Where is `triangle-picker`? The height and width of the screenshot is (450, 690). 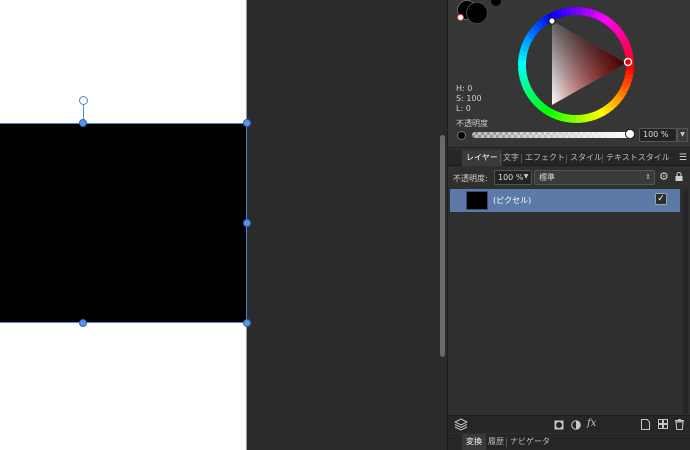 triangle-picker is located at coordinates (552, 21).